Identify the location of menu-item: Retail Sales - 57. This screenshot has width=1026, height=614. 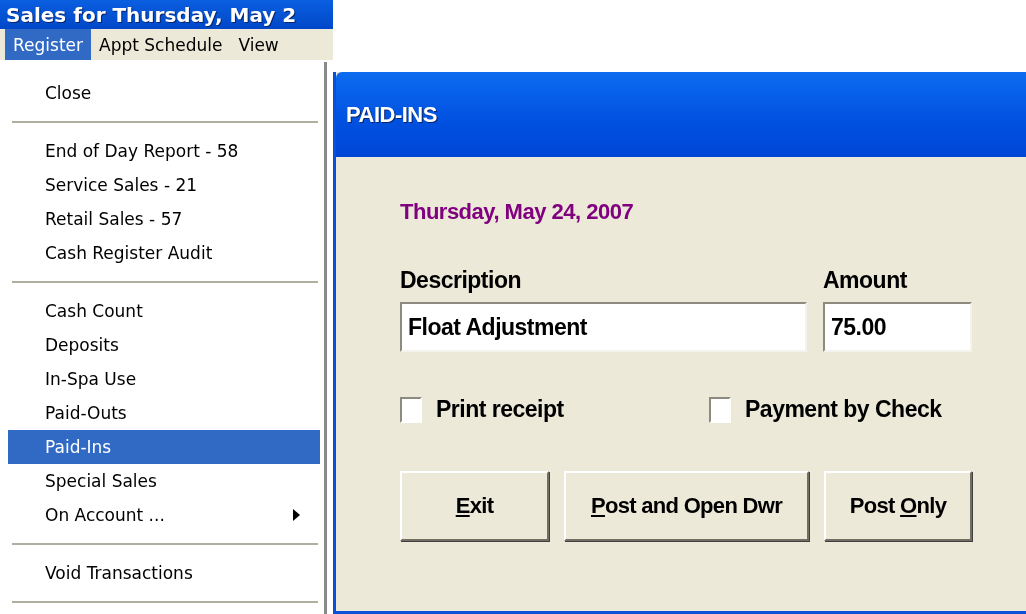
(164, 219).